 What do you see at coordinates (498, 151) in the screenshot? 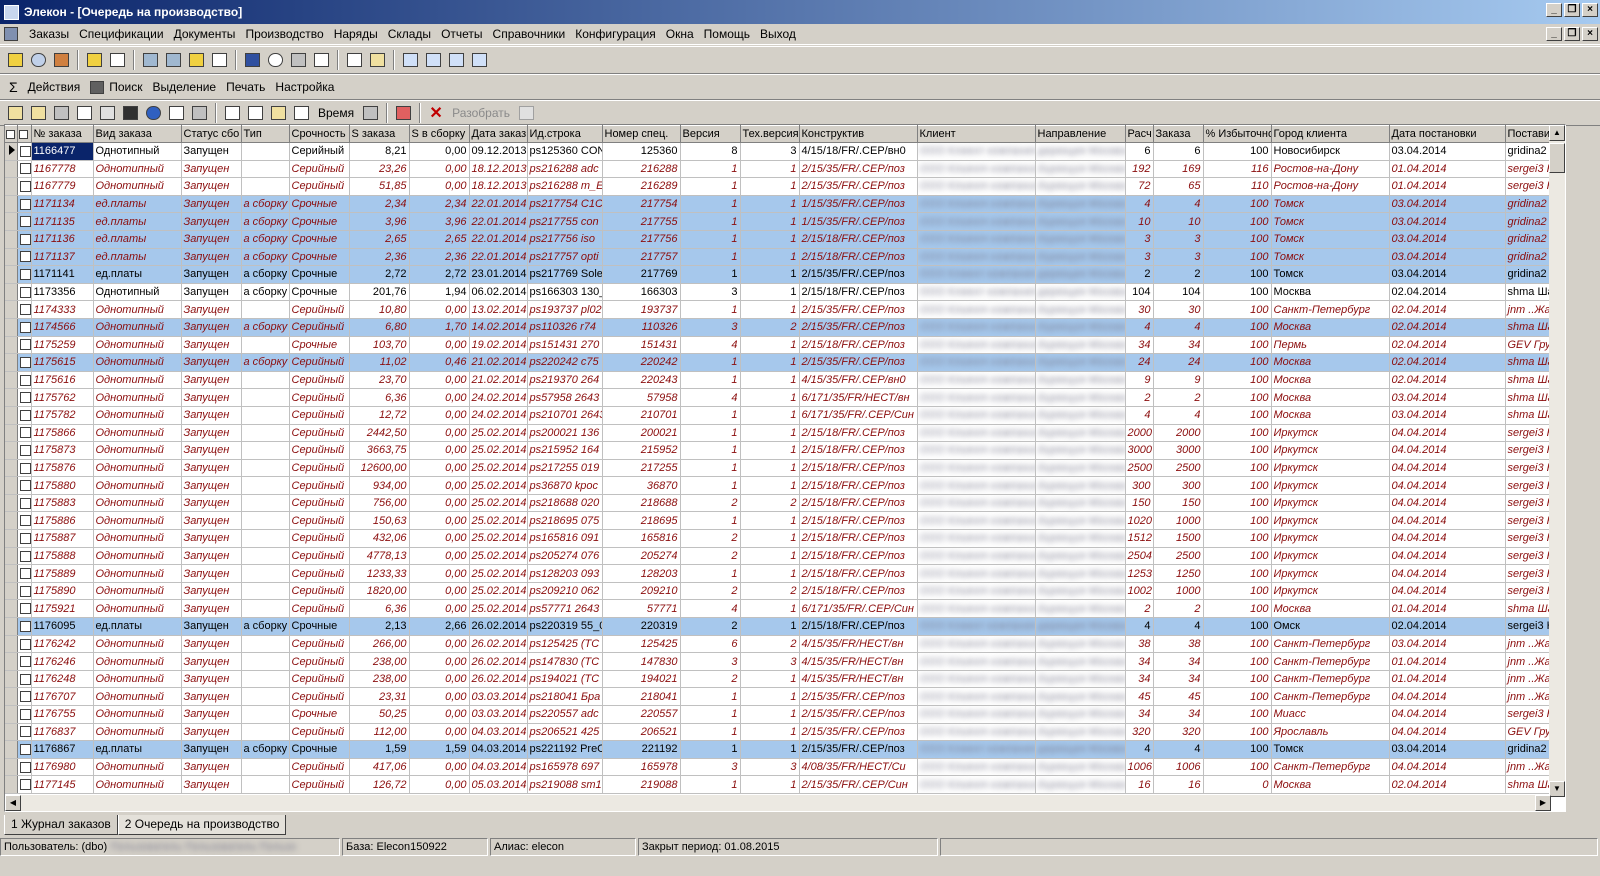
I see `cell-order-date: 09.12.2013` at bounding box center [498, 151].